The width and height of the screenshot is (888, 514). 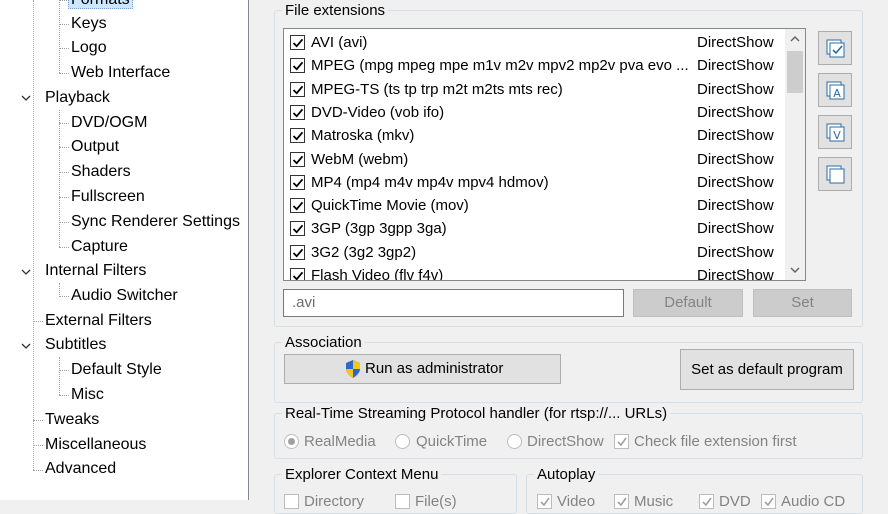 I want to click on tree-item-label: Audio Switcher, so click(x=124, y=295).